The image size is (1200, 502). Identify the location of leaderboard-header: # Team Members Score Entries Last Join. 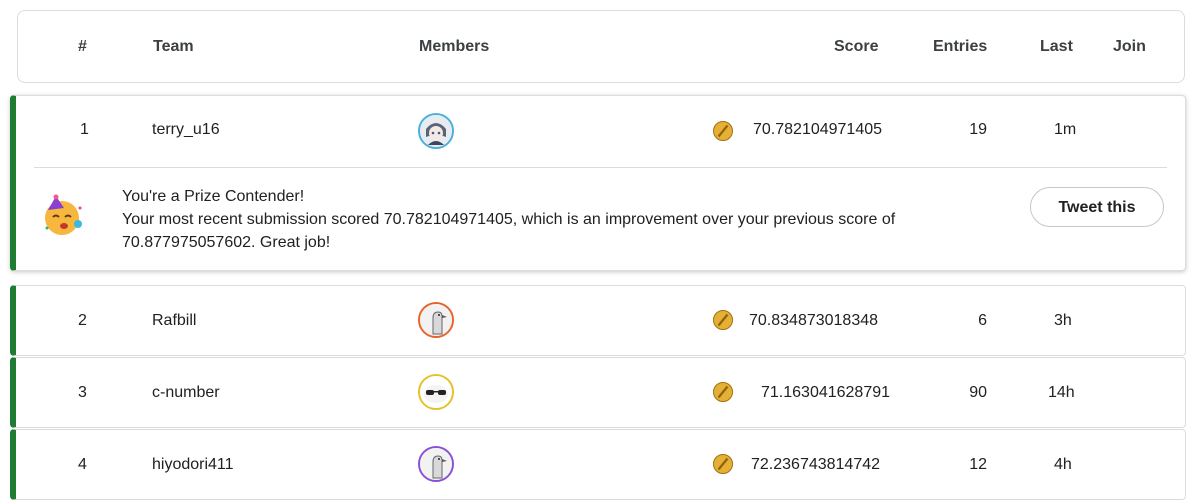
(601, 46).